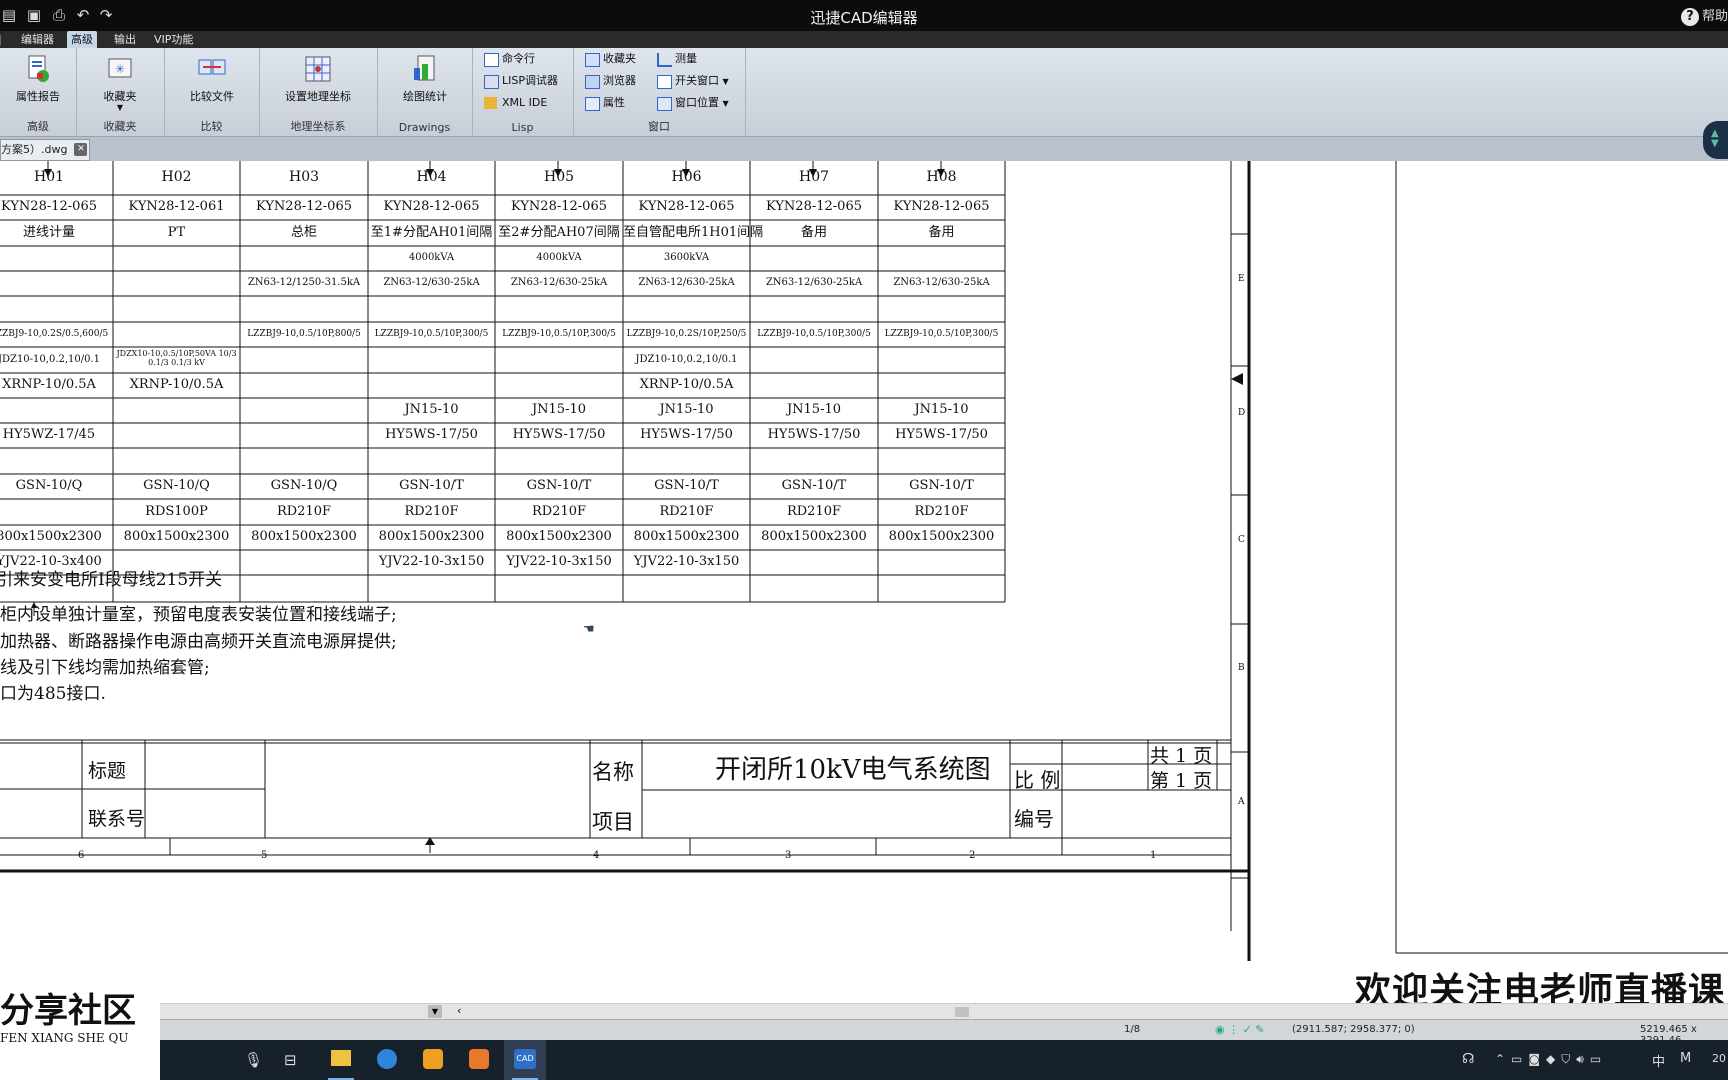 The image size is (1728, 1080). I want to click on table-cell-pt: JDZ10-10,0.2,10/0.1, so click(686, 359).